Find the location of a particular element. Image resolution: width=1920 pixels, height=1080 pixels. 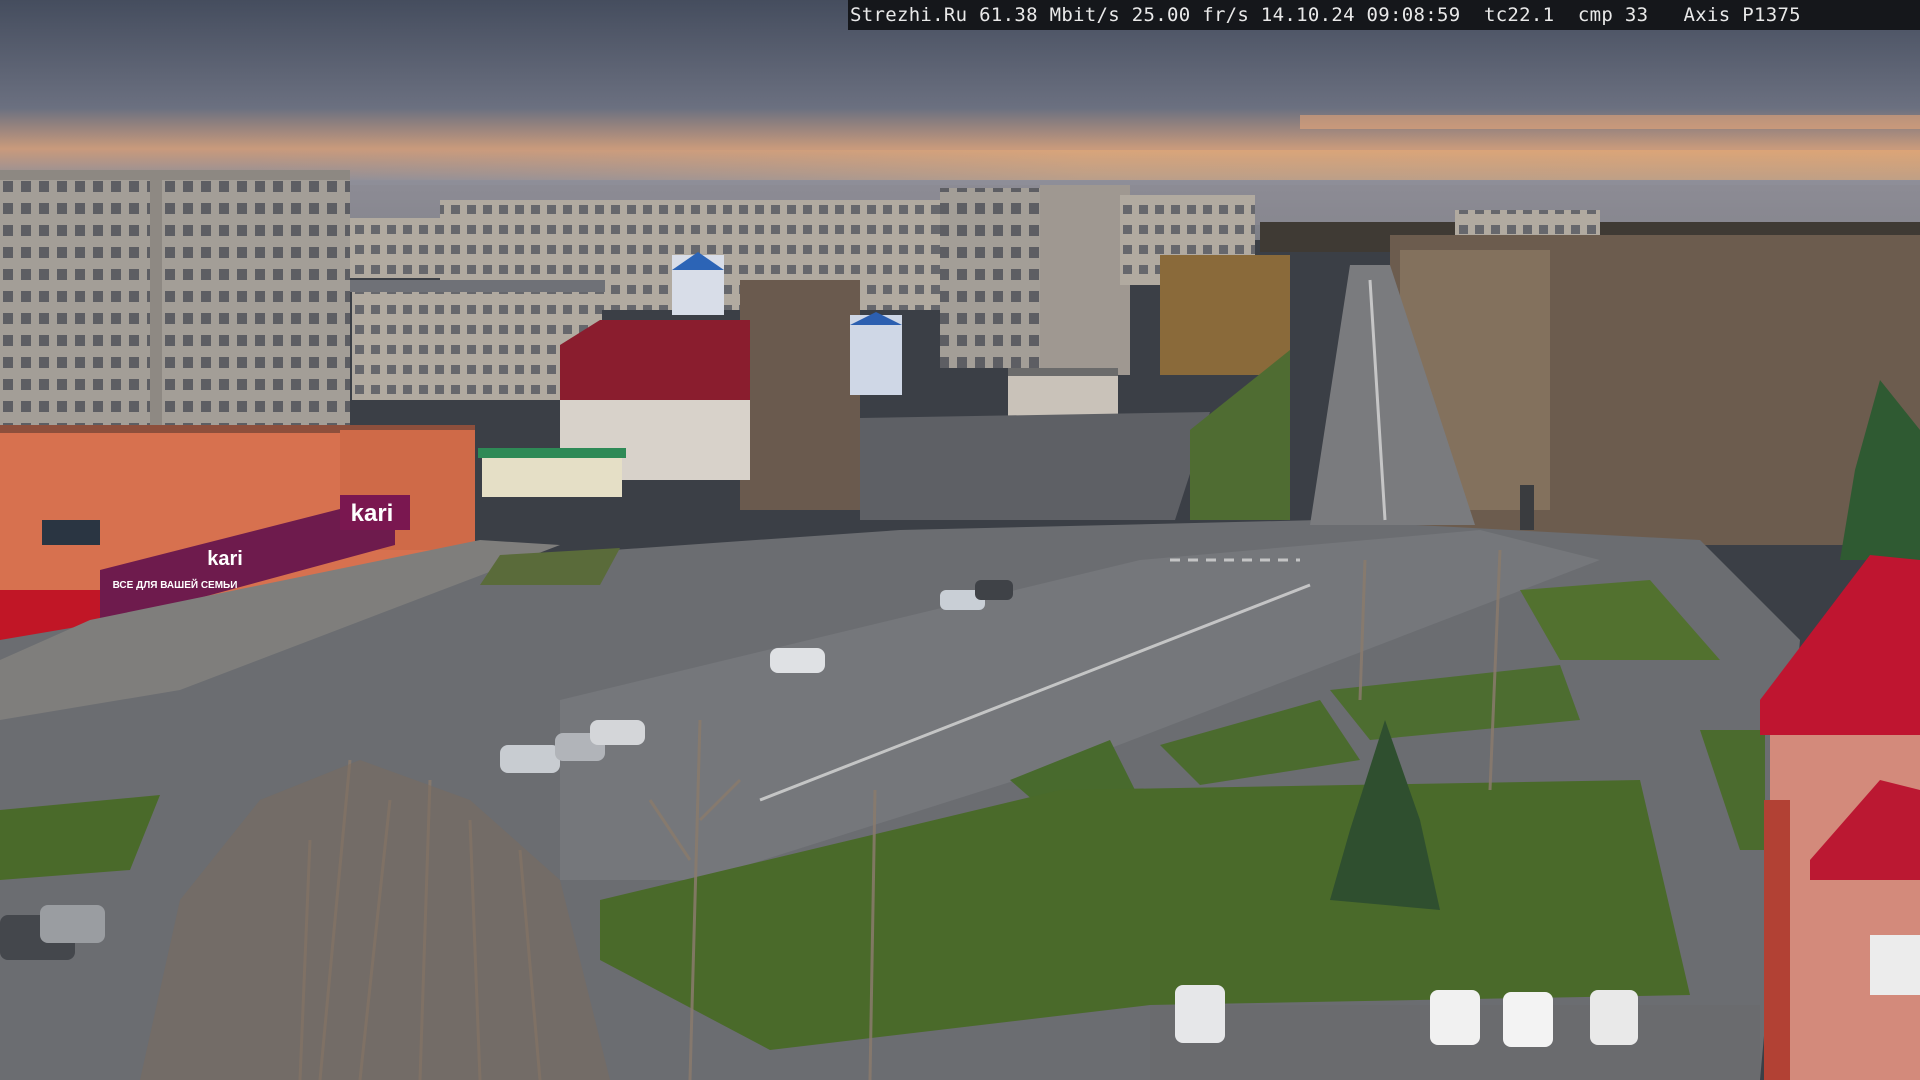

osd-site: Strezhi.Ru is located at coordinates (909, 15).